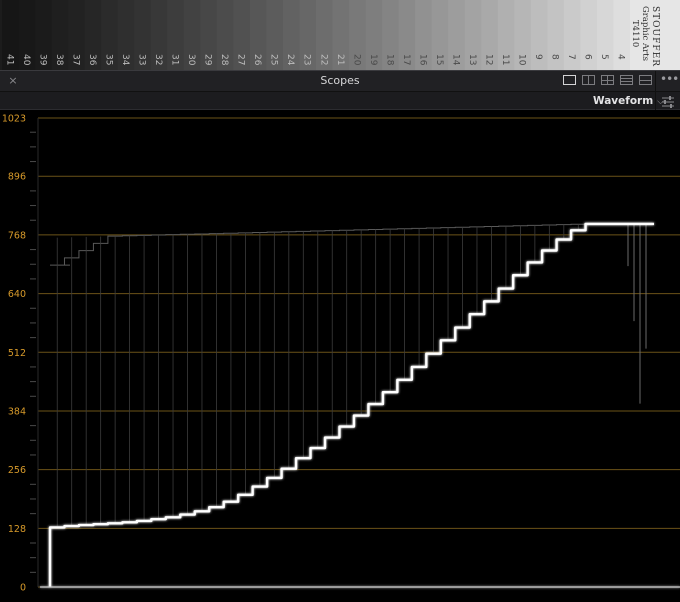  Describe the element at coordinates (472, 59) in the screenshot. I see `step-number-label: 13` at that location.